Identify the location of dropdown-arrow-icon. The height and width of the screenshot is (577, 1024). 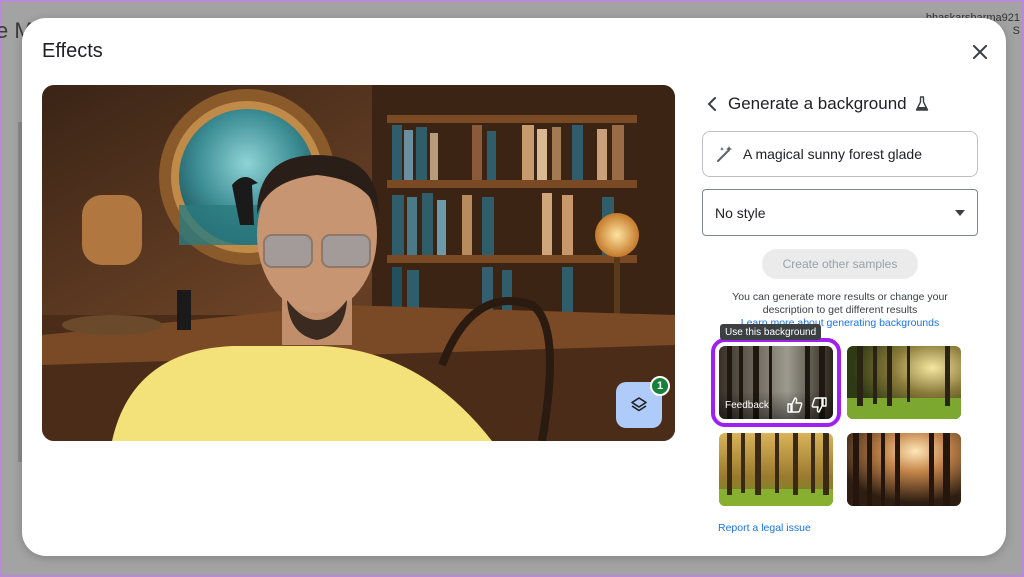
(960, 212).